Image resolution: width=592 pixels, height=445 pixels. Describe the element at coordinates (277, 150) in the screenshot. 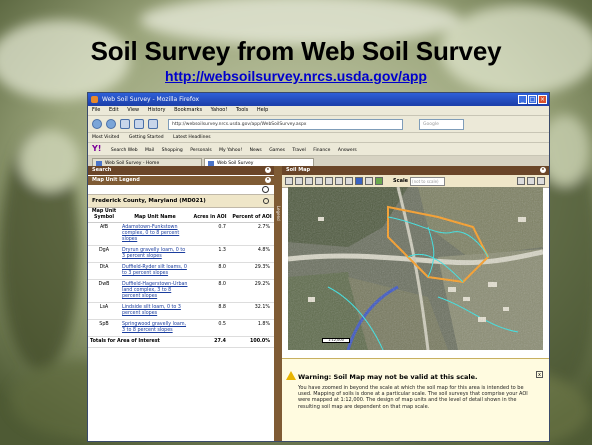

I see `yahoo-games: Games` at that location.